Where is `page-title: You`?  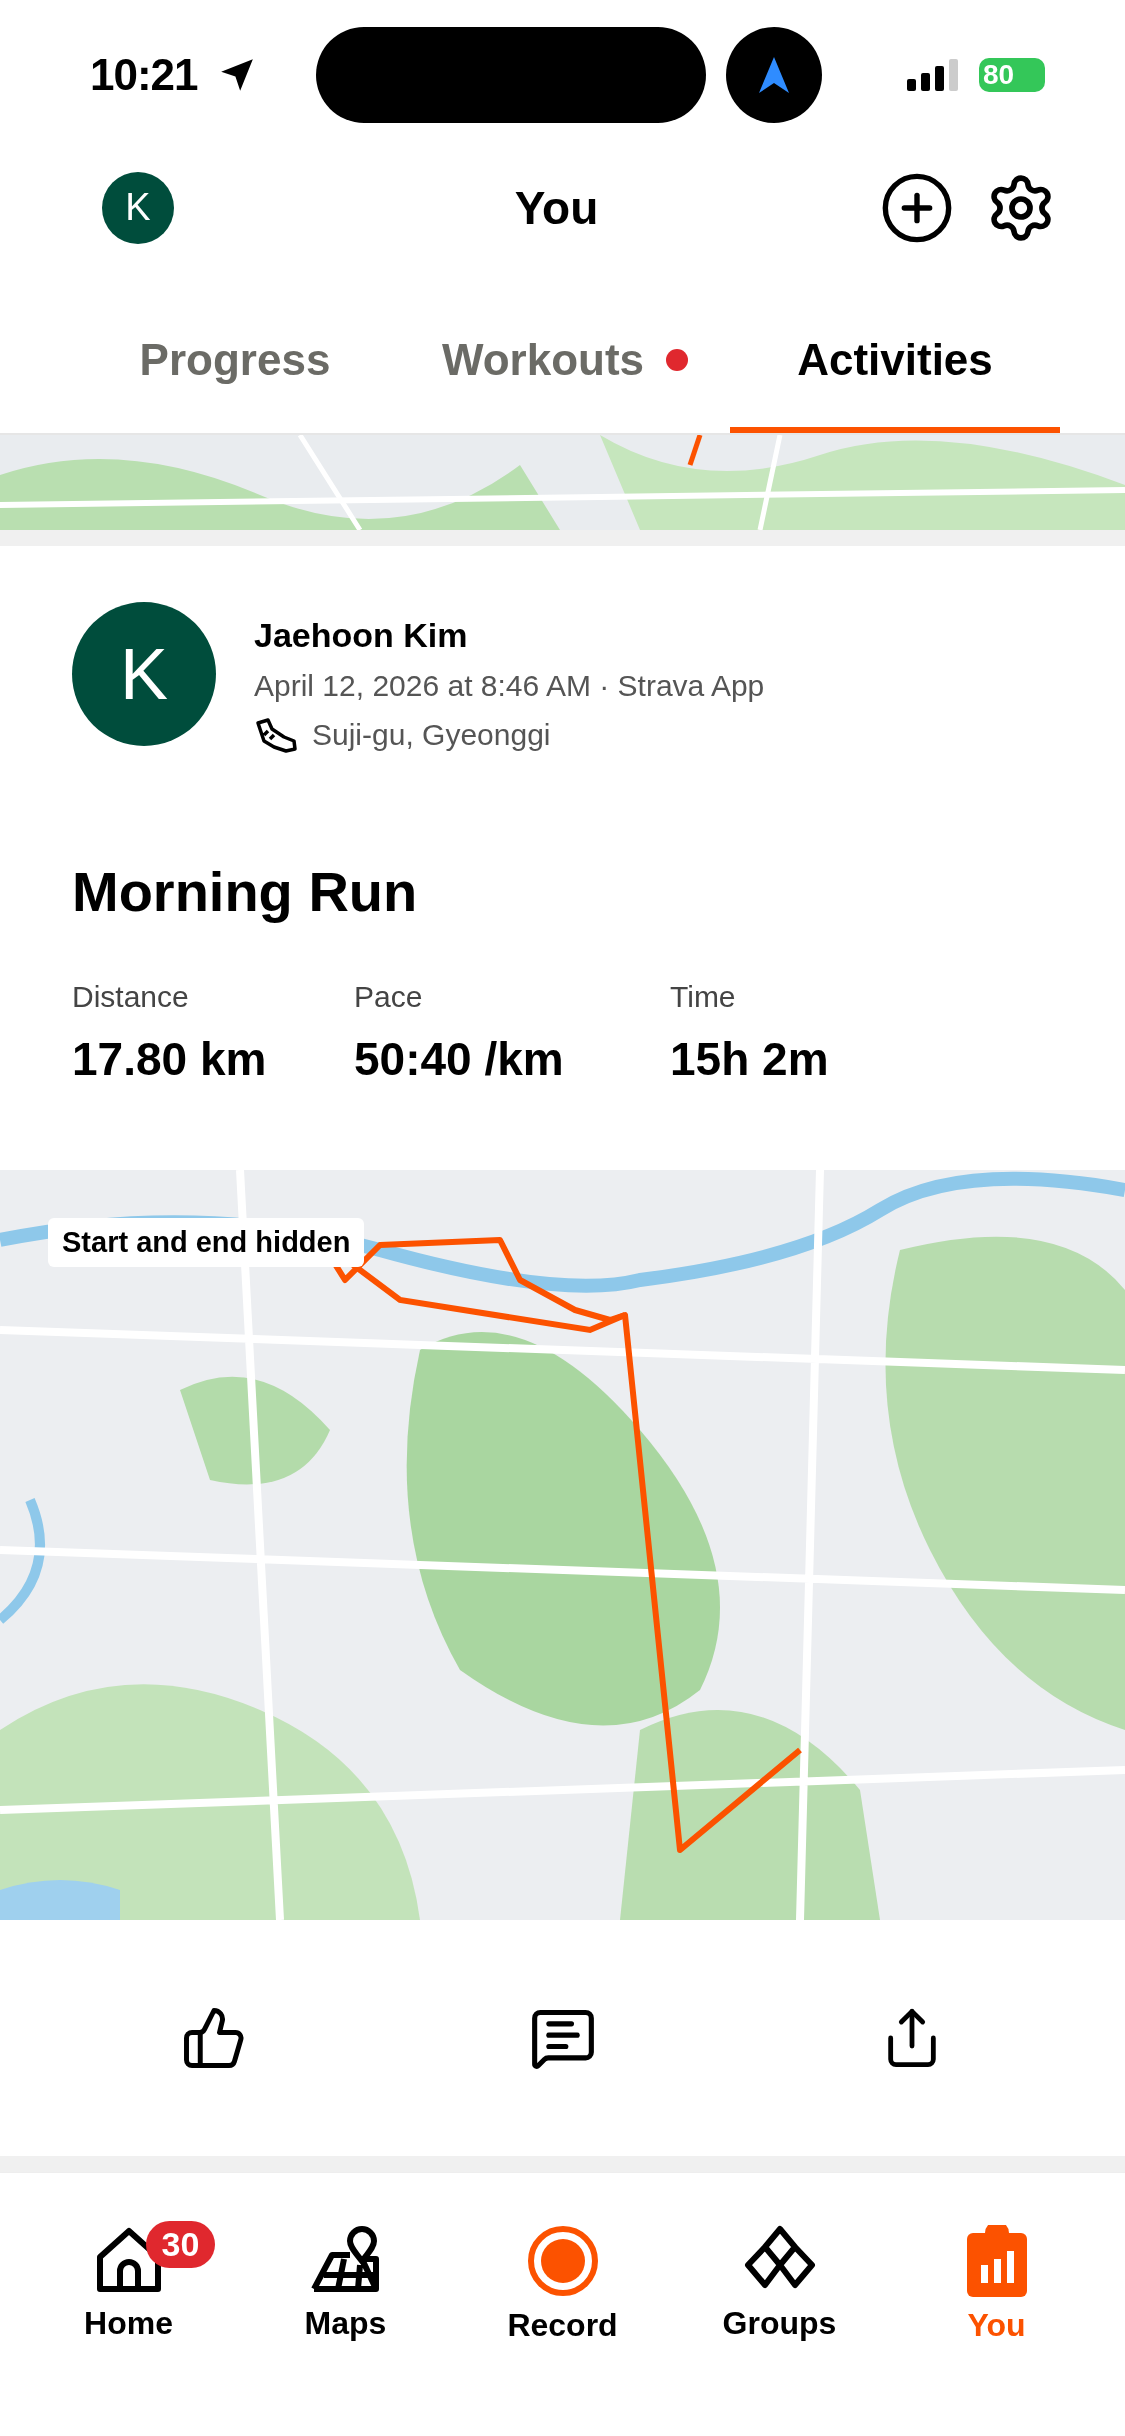 page-title: You is located at coordinates (556, 207).